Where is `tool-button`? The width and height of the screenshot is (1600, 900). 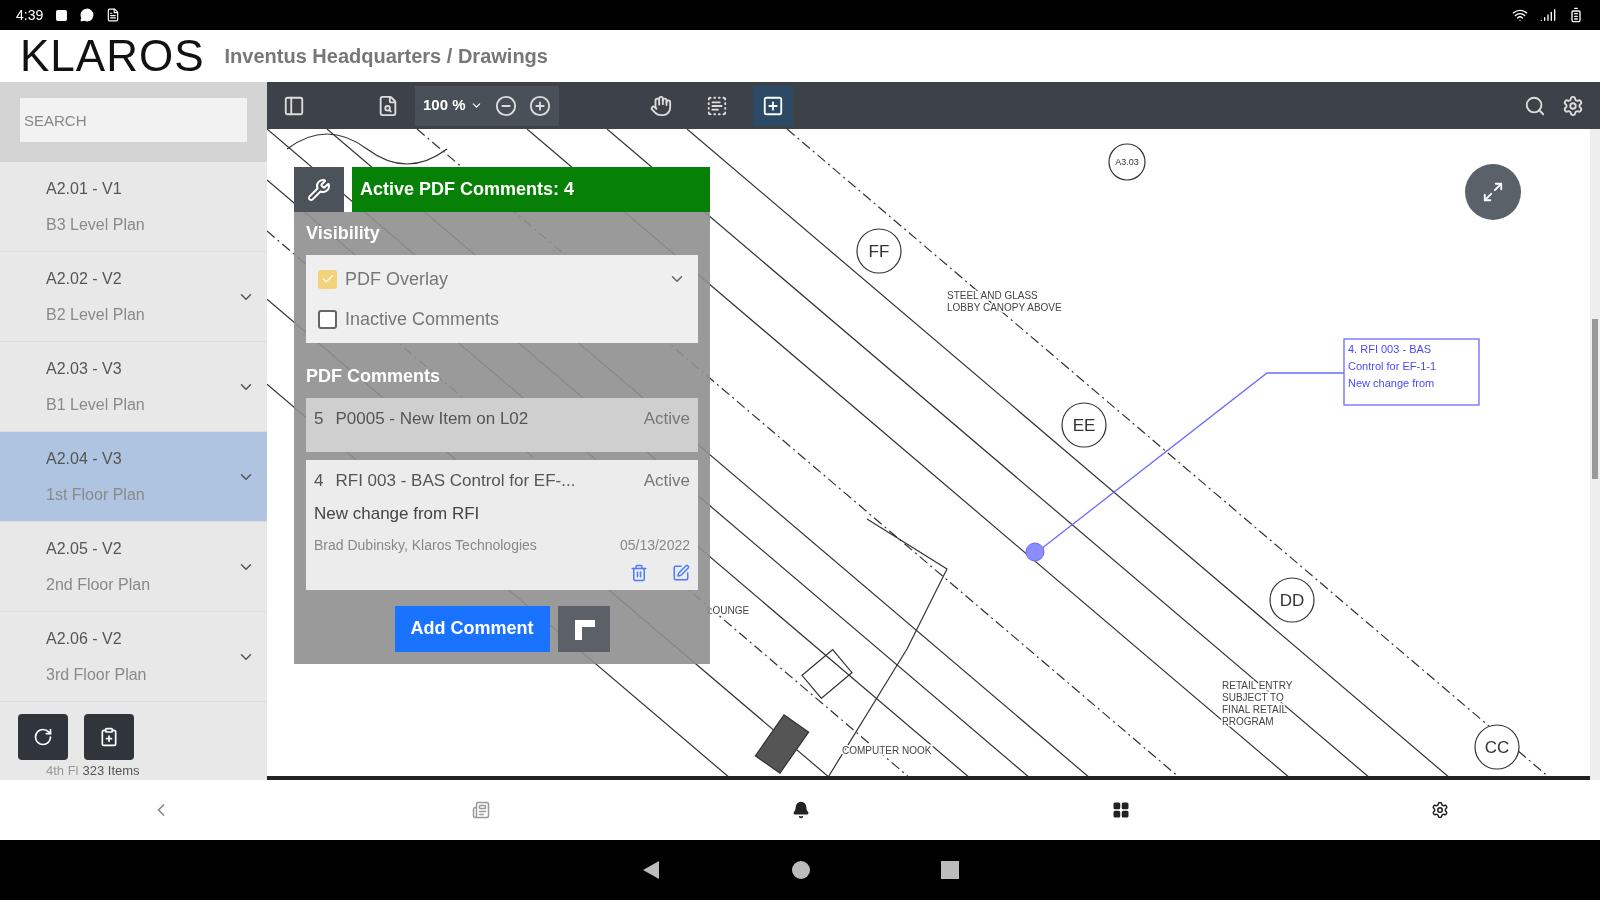 tool-button is located at coordinates (772, 105).